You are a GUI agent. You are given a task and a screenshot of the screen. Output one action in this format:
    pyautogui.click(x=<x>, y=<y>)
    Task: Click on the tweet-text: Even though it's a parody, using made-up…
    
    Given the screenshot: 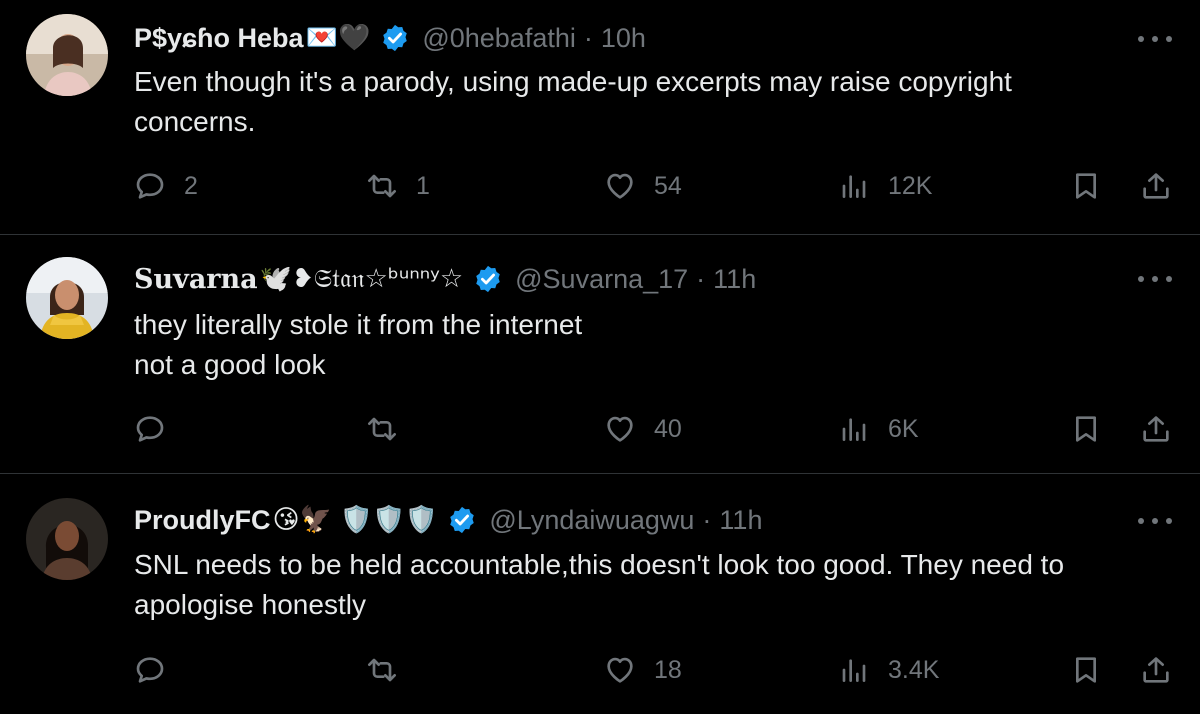 What is the action you would take?
    pyautogui.click(x=659, y=102)
    